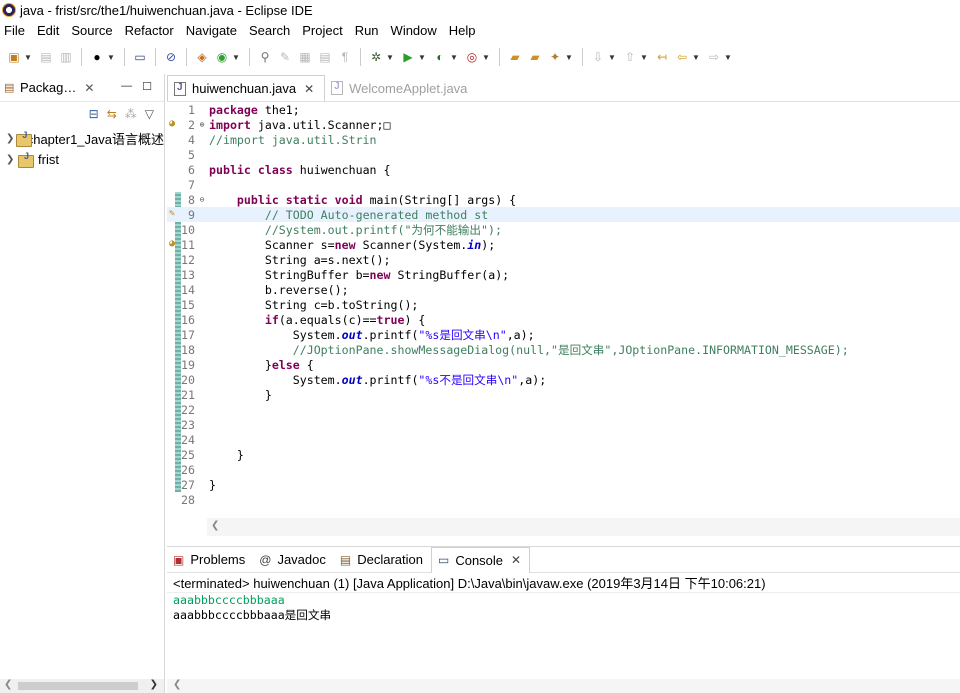  Describe the element at coordinates (415, 30) in the screenshot. I see `menu-window: Window` at that location.